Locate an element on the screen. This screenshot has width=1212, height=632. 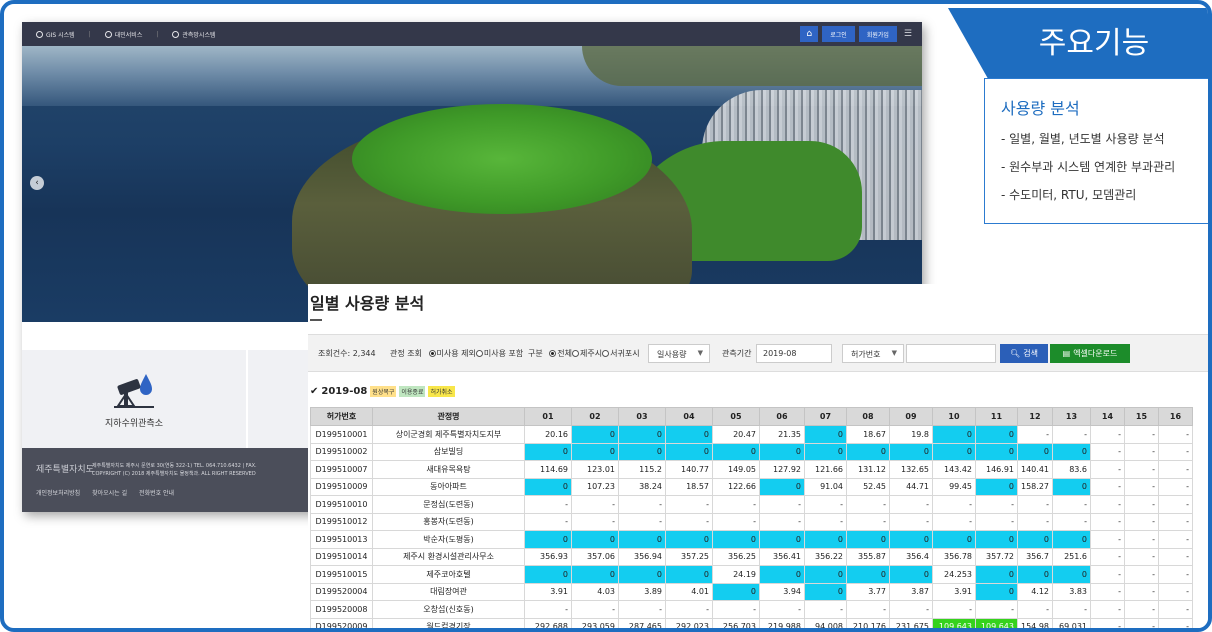
footer-link-privacy: 개인정보처리방침 is located at coordinates (58, 493).